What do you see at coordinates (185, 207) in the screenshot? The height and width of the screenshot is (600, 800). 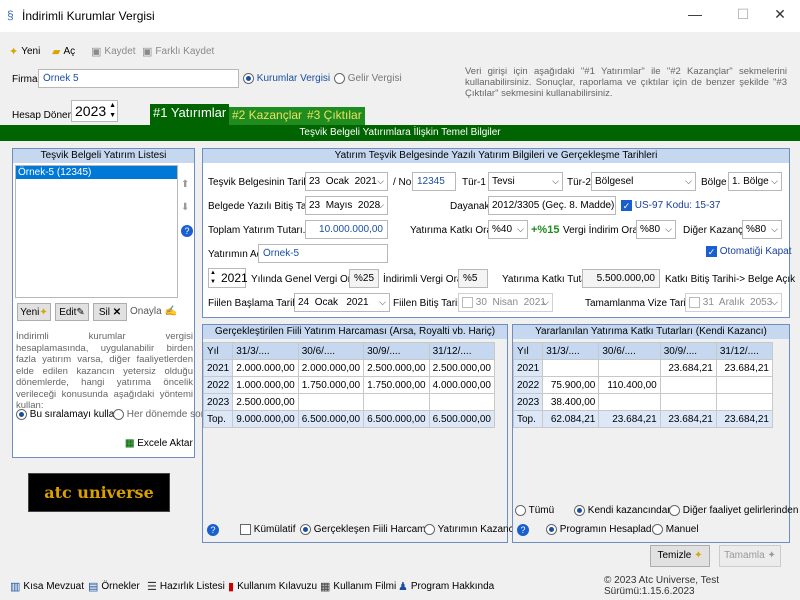 I see `move-down-icon: ⬇` at bounding box center [185, 207].